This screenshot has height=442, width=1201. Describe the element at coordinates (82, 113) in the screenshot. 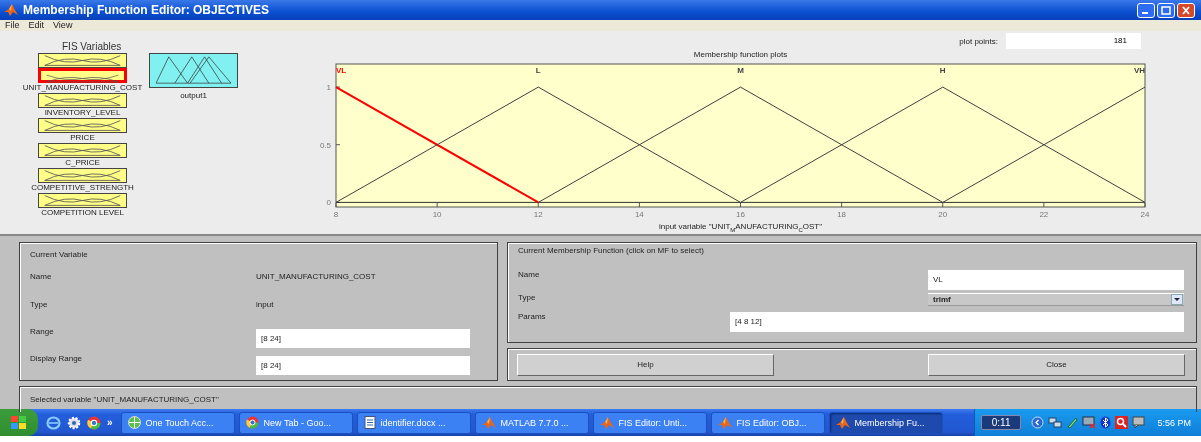

I see `variable-label: INVENTORY_LEVEL` at that location.